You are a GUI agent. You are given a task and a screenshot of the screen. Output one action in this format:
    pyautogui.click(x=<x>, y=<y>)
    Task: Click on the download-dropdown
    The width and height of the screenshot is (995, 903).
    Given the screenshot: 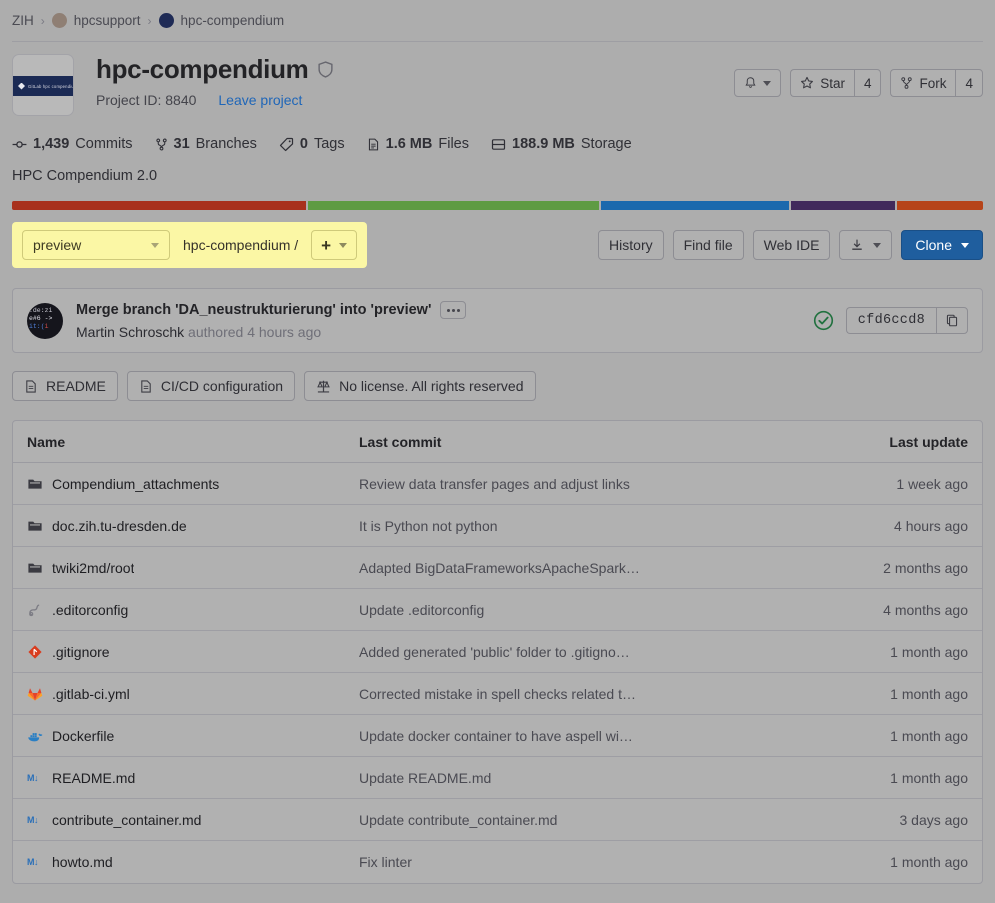 What is the action you would take?
    pyautogui.click(x=866, y=245)
    